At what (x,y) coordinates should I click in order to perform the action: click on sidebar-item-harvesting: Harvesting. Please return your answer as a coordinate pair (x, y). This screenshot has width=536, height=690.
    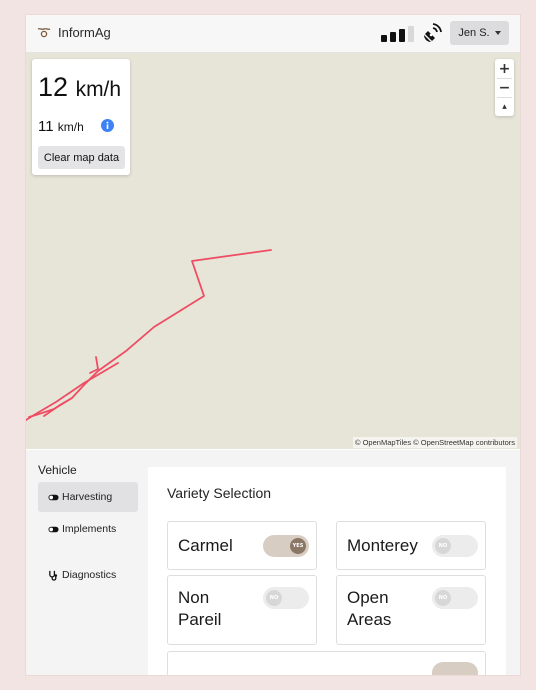
    Looking at the image, I should click on (88, 497).